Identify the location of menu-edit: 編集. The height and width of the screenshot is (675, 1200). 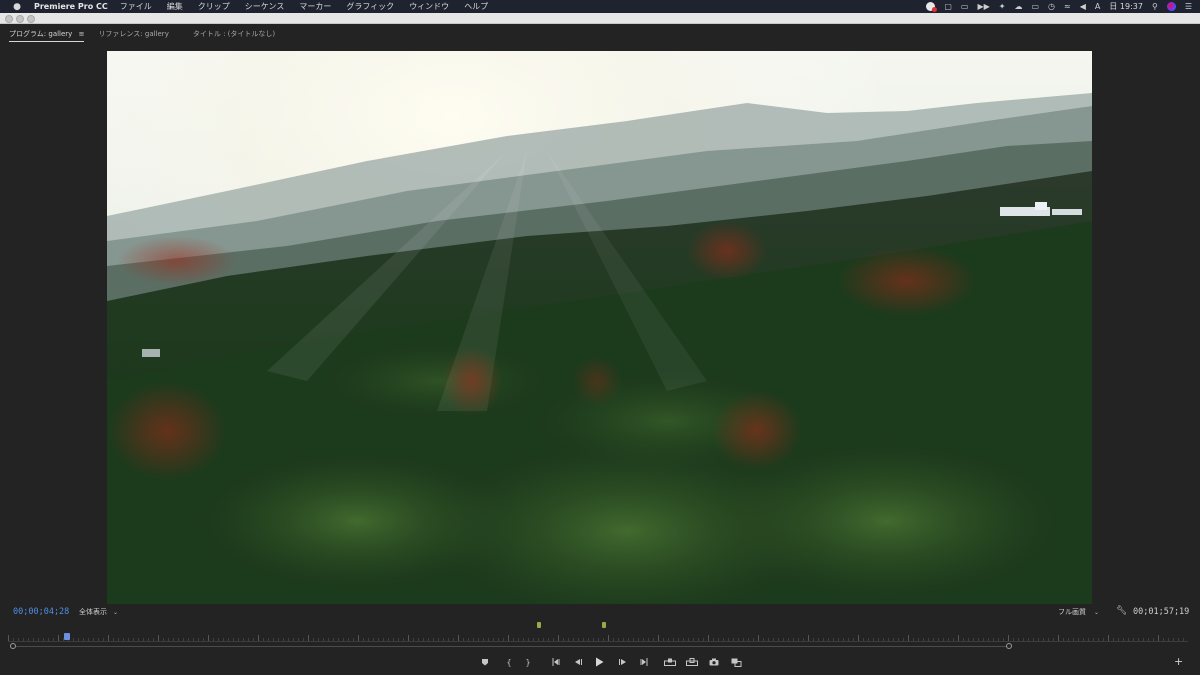
(175, 6).